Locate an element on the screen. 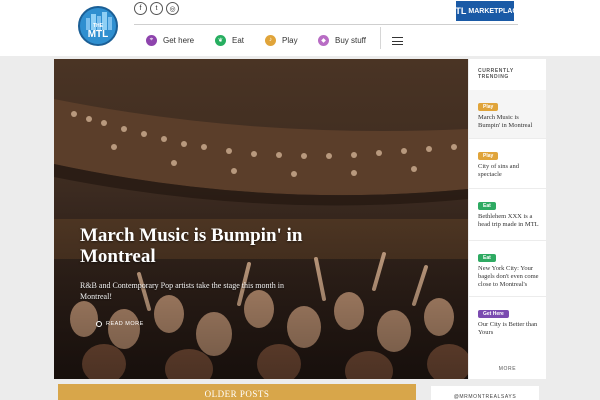 The width and height of the screenshot is (600, 400). nav-label: Get here is located at coordinates (179, 40).